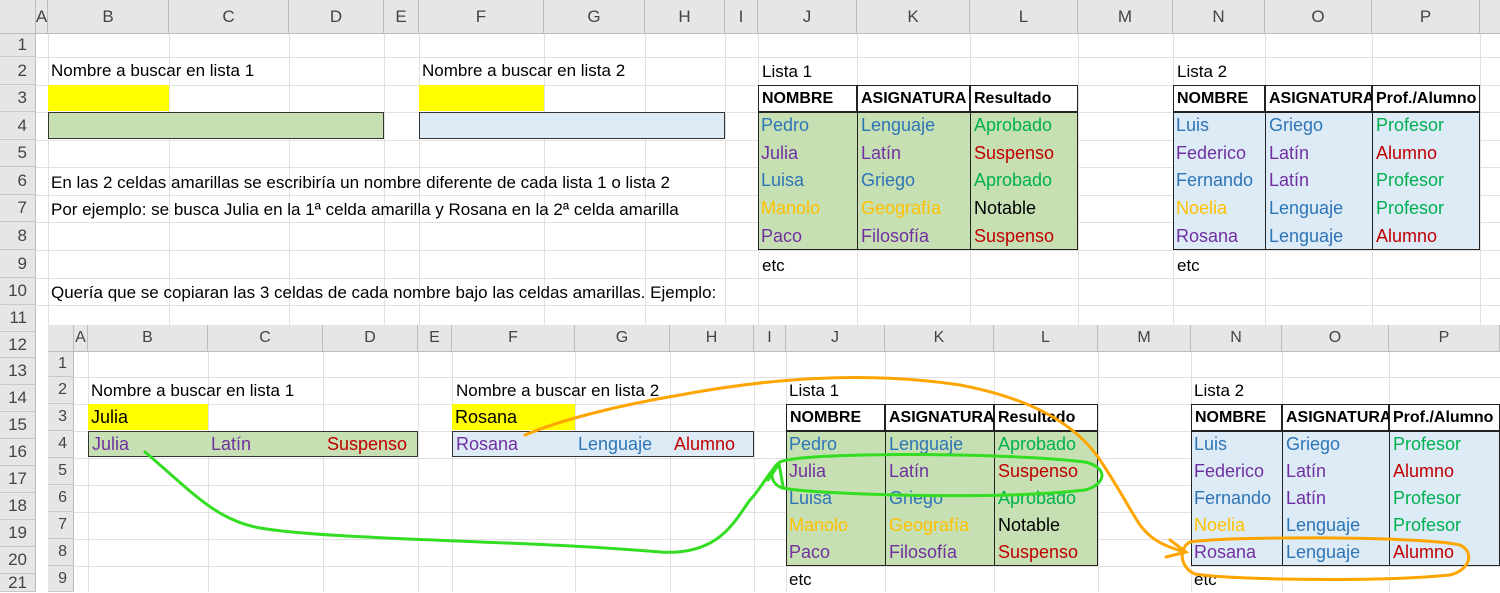 The image size is (1500, 593). Describe the element at coordinates (939, 444) in the screenshot. I see `inner-lista1-cell-asignatura: Lenguaje` at that location.